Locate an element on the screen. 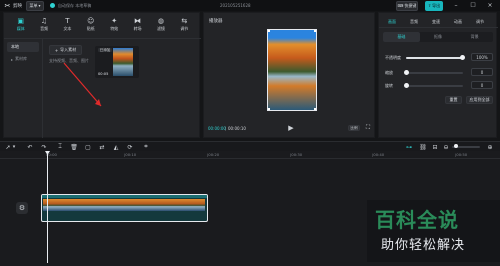 Image resolution: width=500 pixels, height=266 pixels. import-button: + 导入素材 is located at coordinates (65, 50).